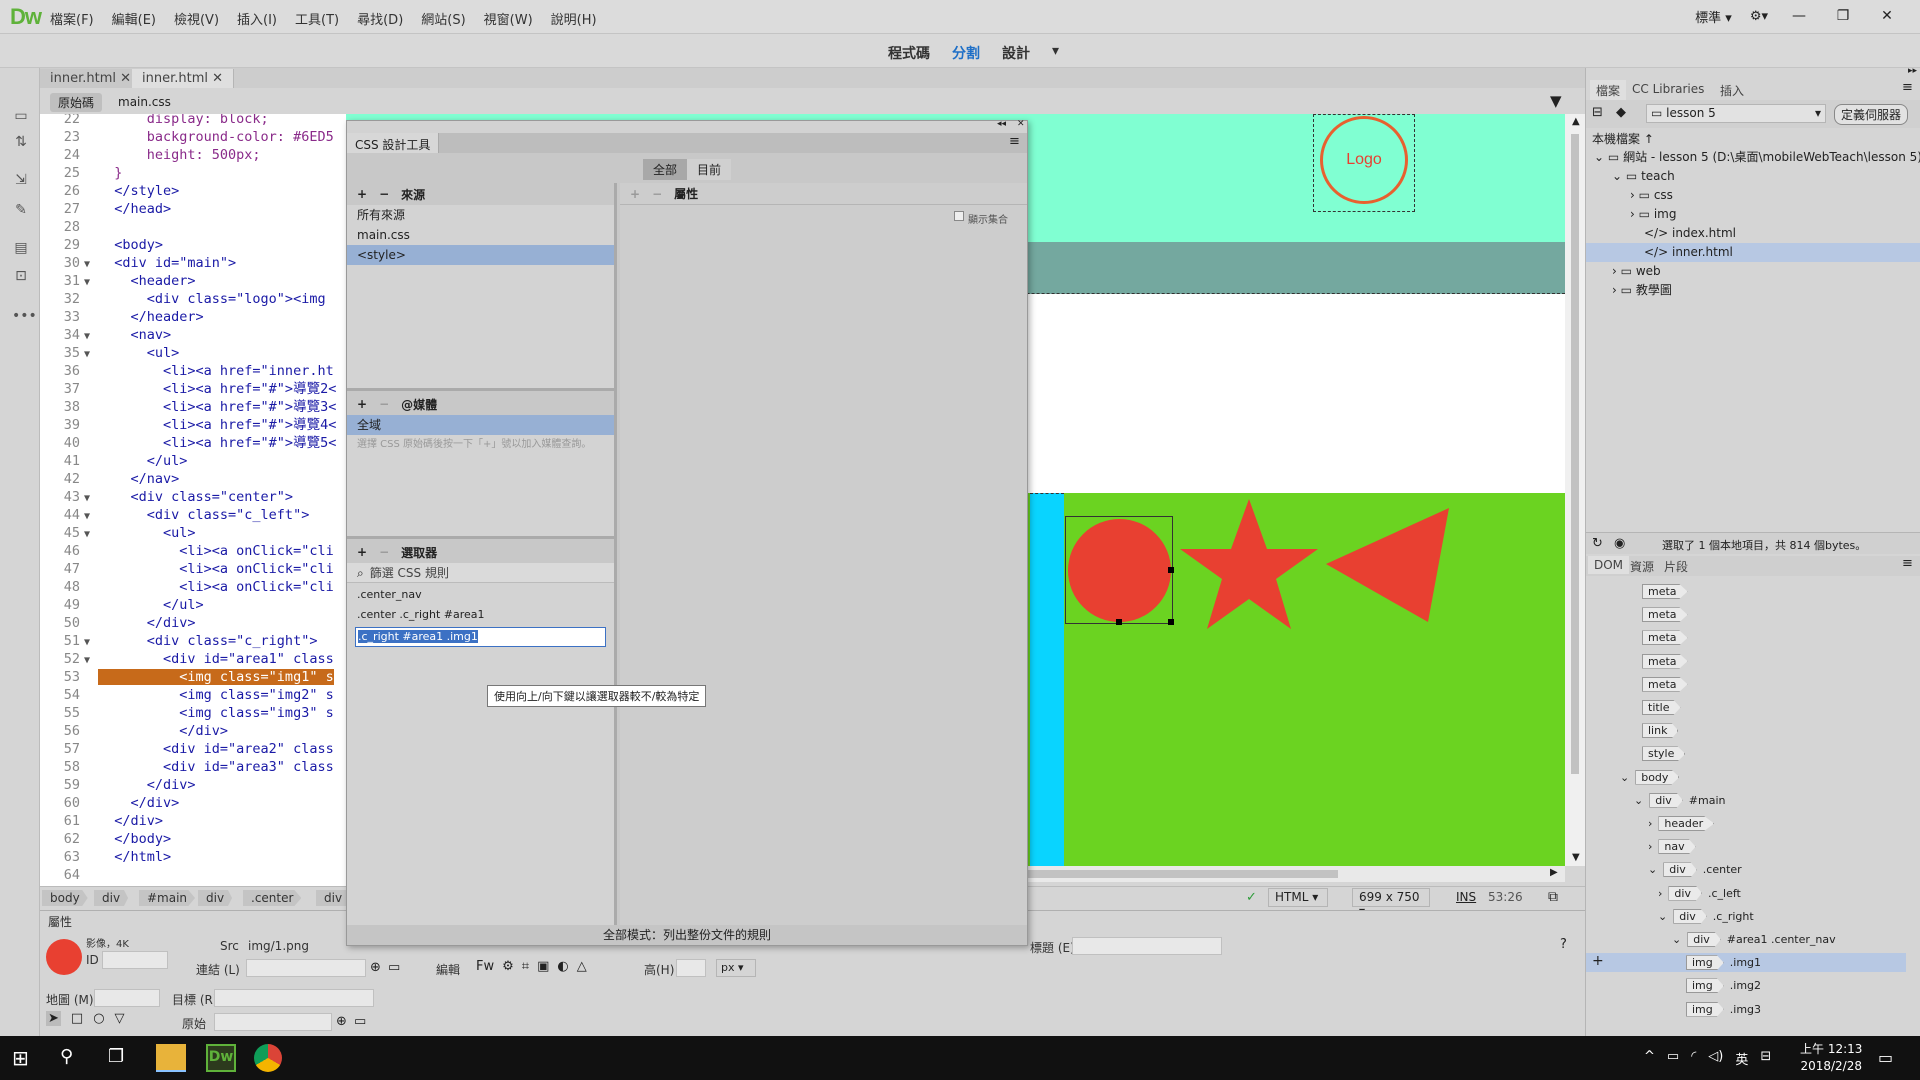 Image resolution: width=1920 pixels, height=1080 pixels. What do you see at coordinates (76, 102) in the screenshot?
I see `source-code-button: 原始碼` at bounding box center [76, 102].